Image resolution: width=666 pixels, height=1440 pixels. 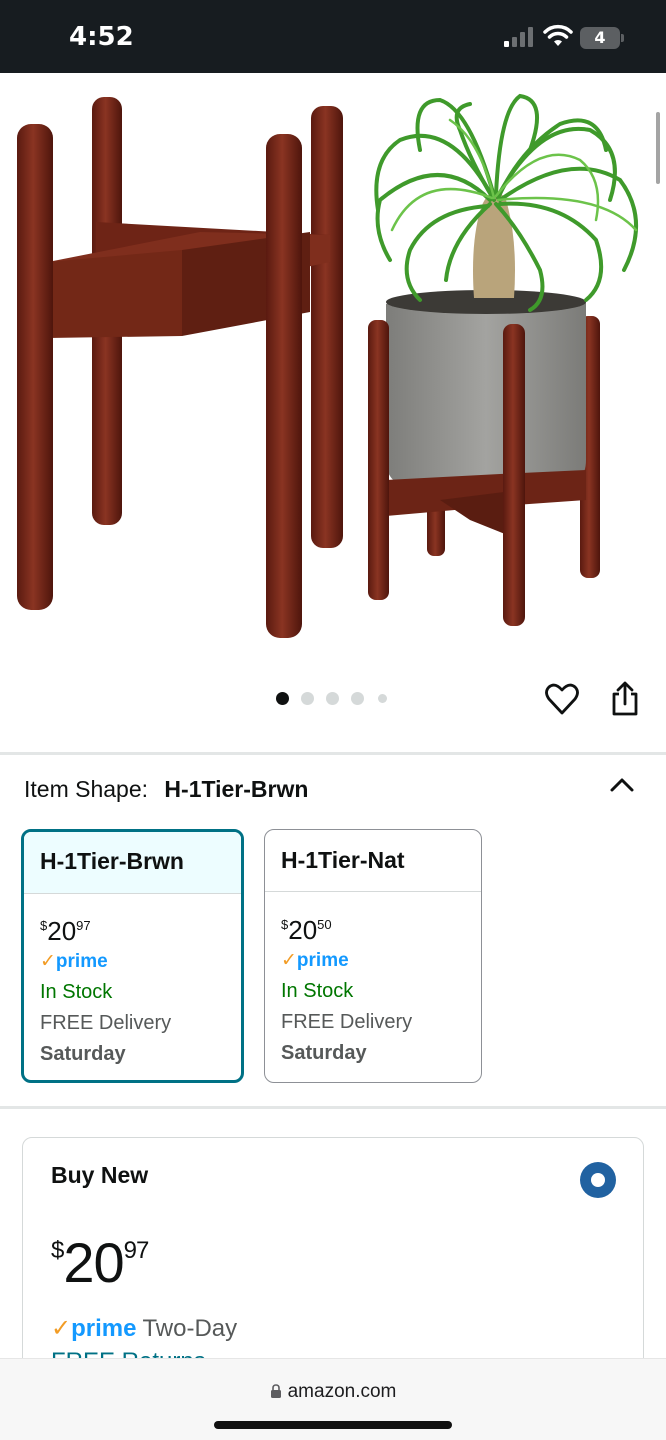 I want to click on battery-level: 4, so click(x=600, y=37).